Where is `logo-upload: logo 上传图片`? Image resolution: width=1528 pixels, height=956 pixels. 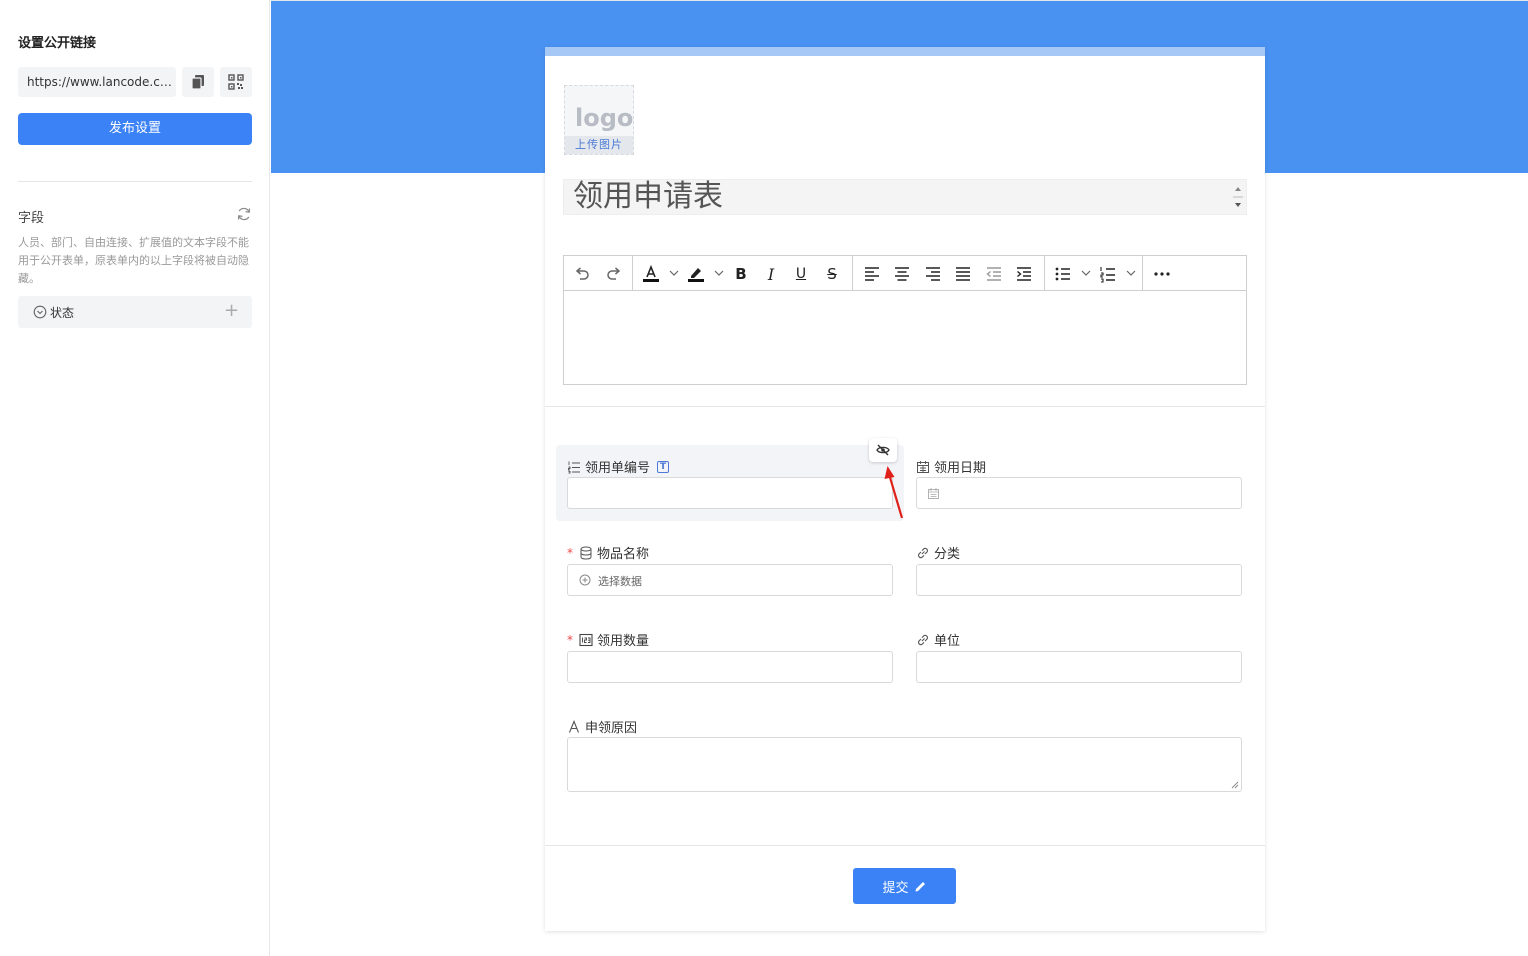 logo-upload: logo 上传图片 is located at coordinates (599, 120).